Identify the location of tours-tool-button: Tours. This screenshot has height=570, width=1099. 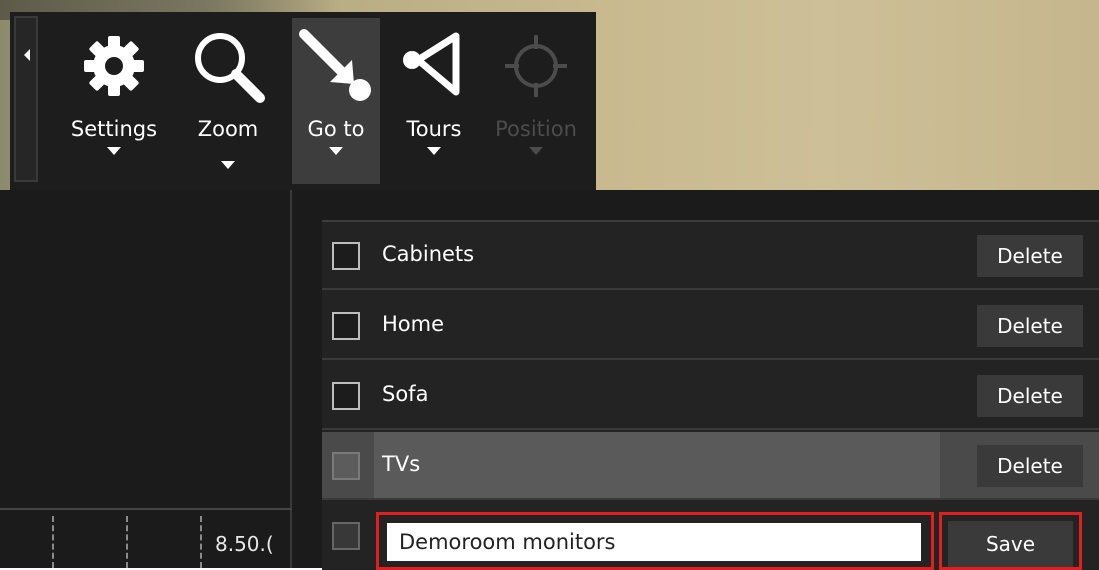
(434, 101).